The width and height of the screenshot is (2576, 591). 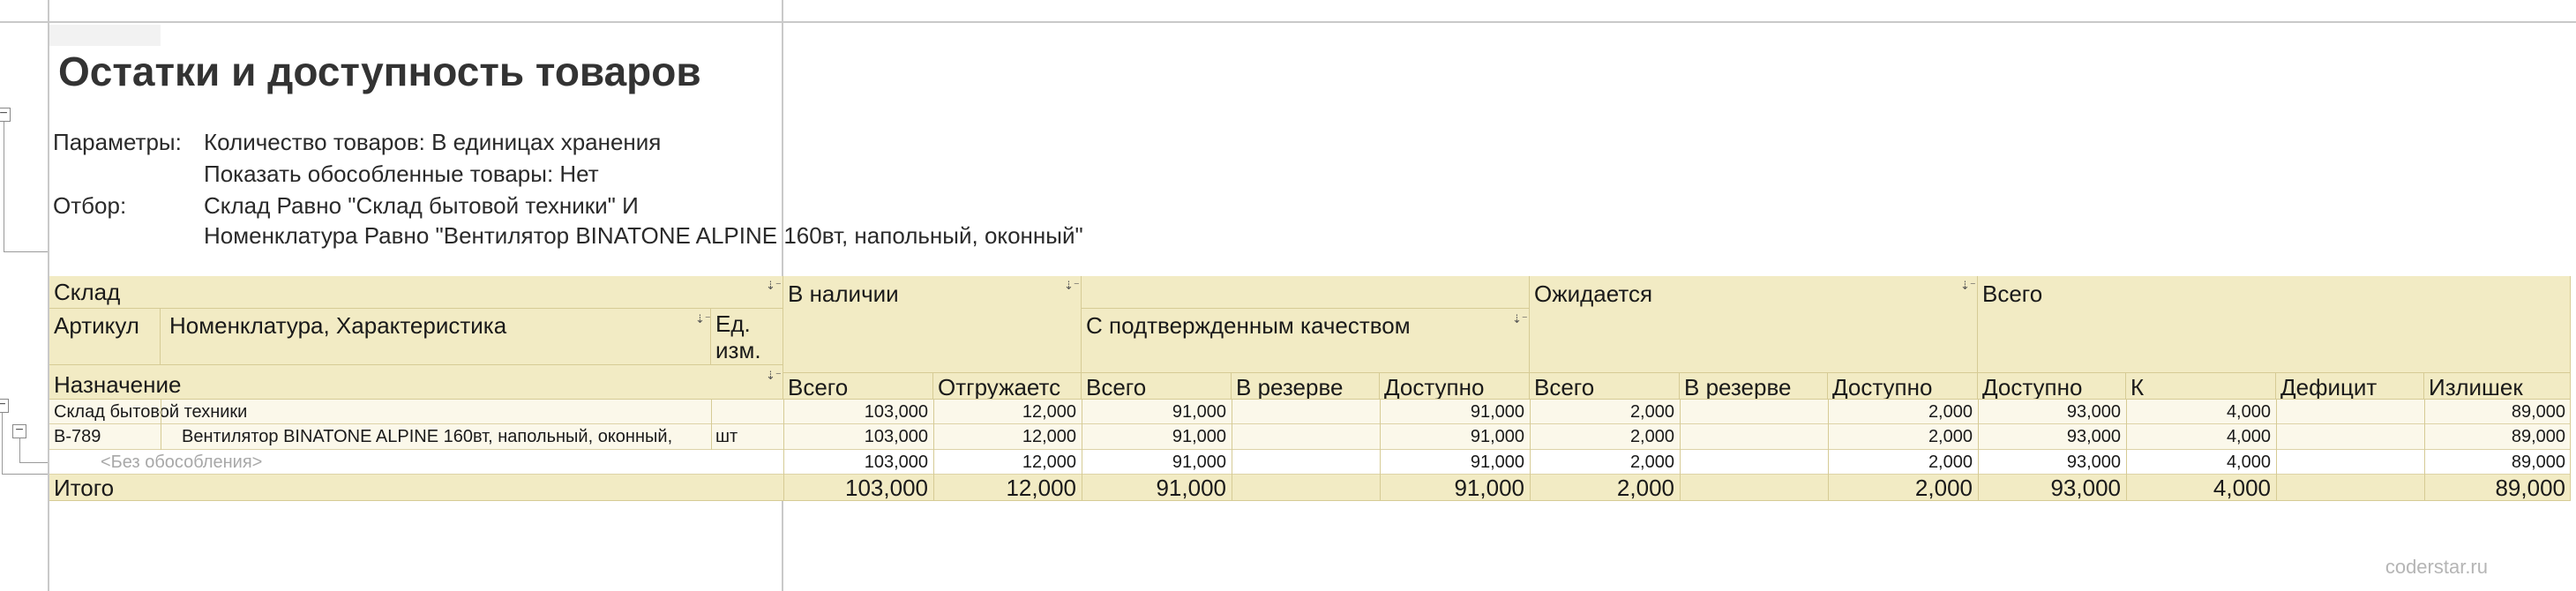 What do you see at coordinates (416, 292) in the screenshot?
I see `header-warehouse: Склад` at bounding box center [416, 292].